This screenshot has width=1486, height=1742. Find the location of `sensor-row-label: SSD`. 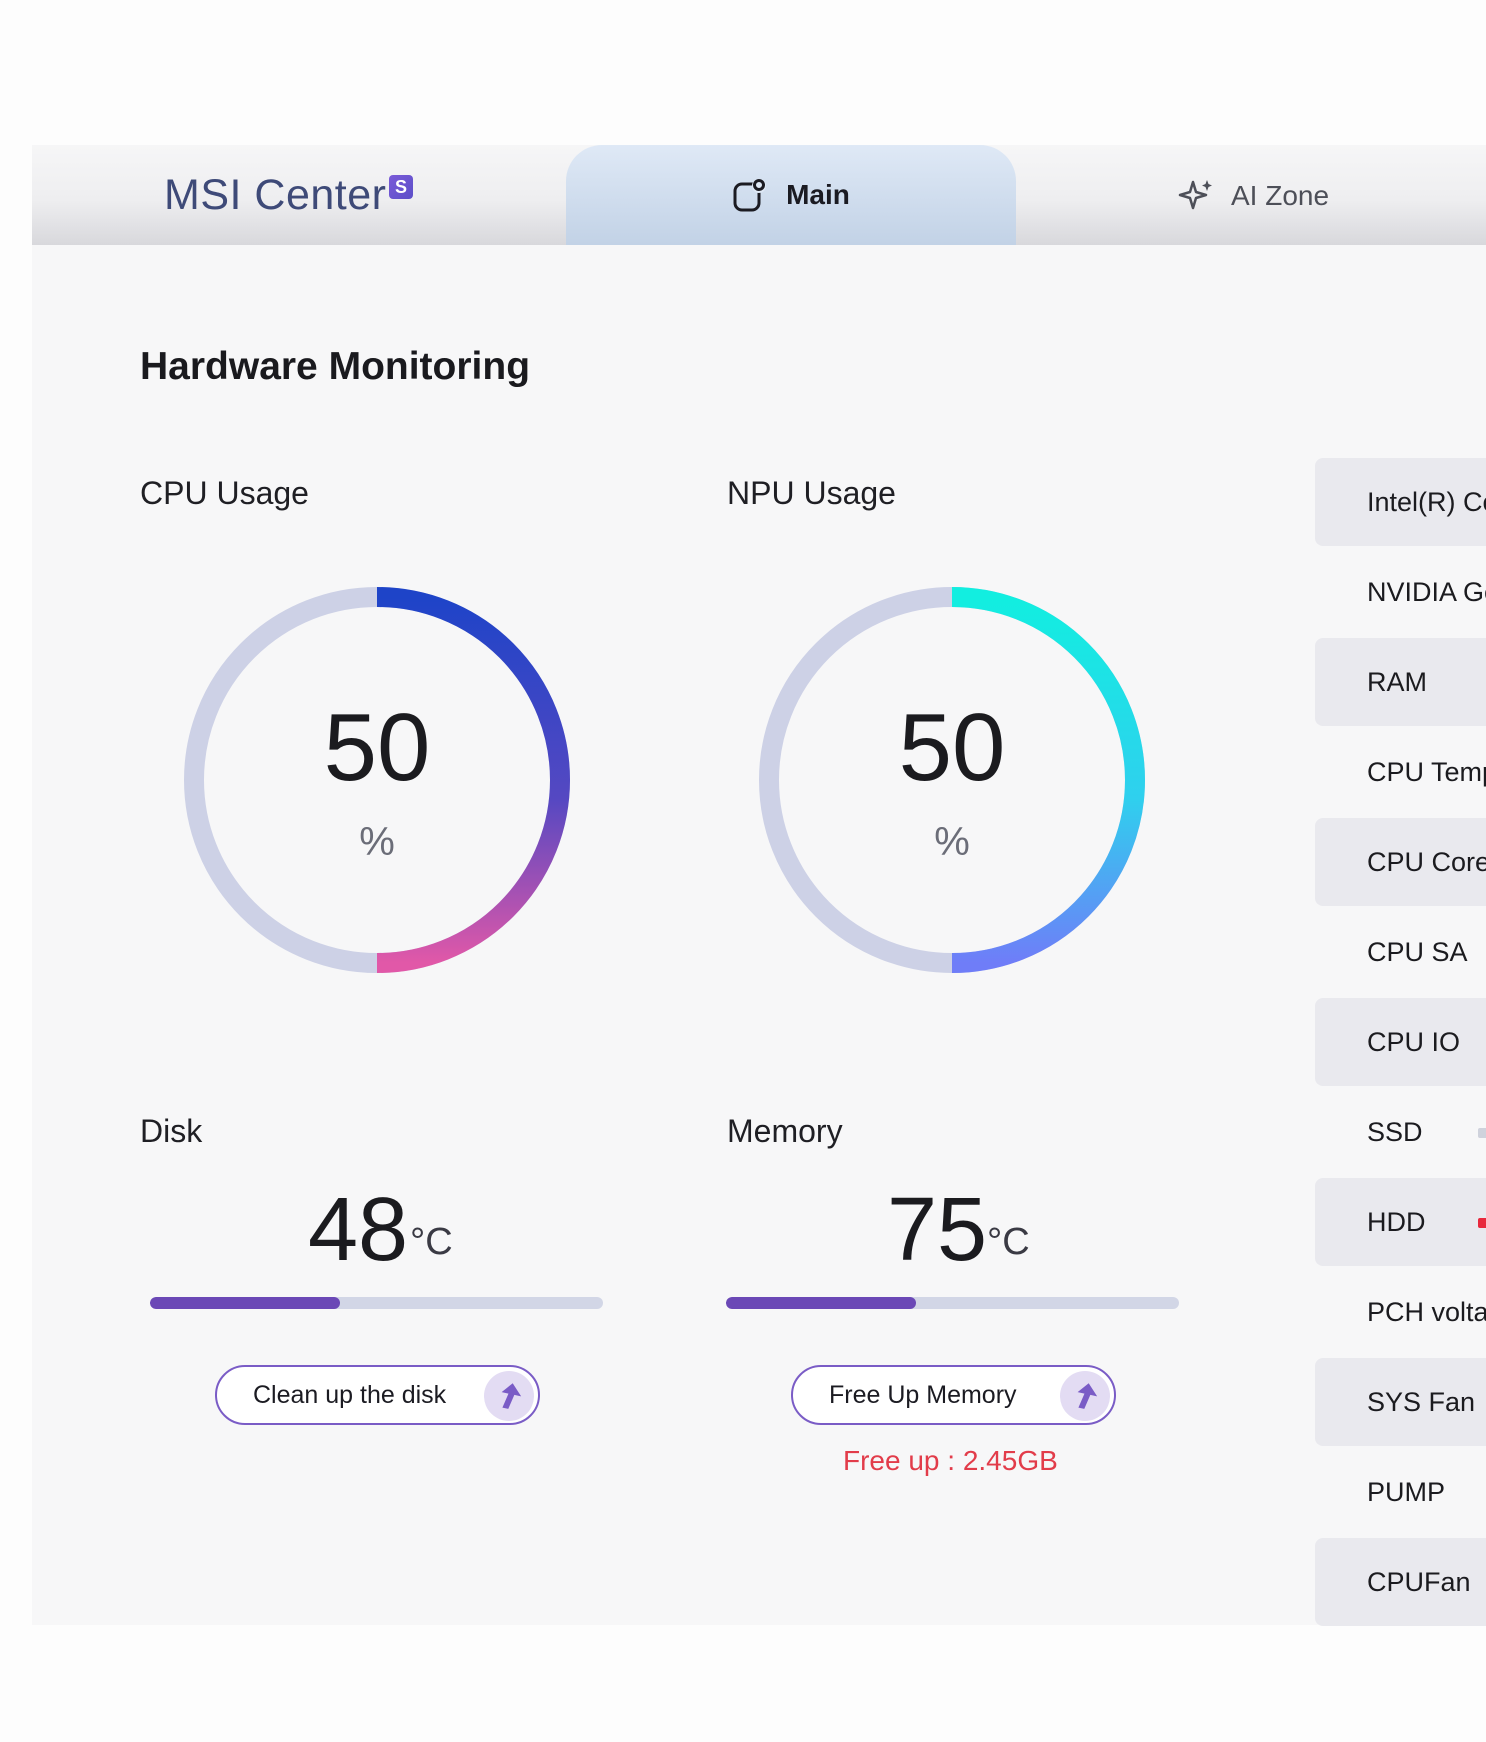

sensor-row-label: SSD is located at coordinates (1395, 1132).